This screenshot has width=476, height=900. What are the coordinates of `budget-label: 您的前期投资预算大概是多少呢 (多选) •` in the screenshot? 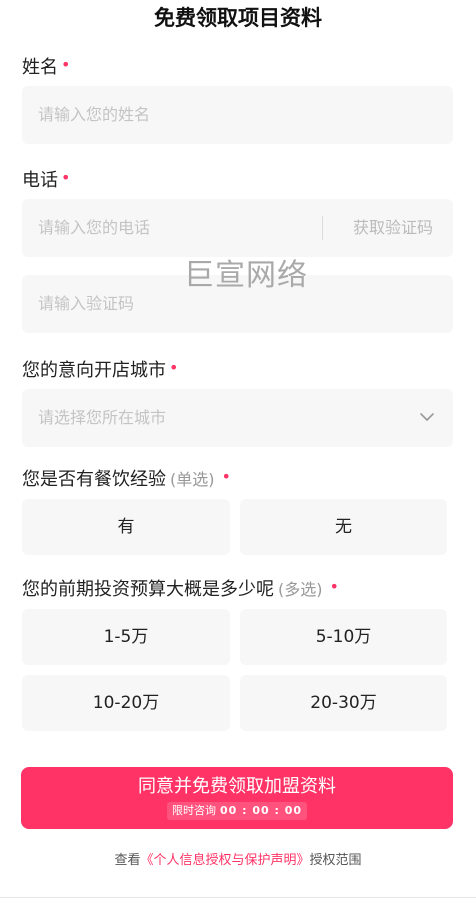 It's located at (180, 588).